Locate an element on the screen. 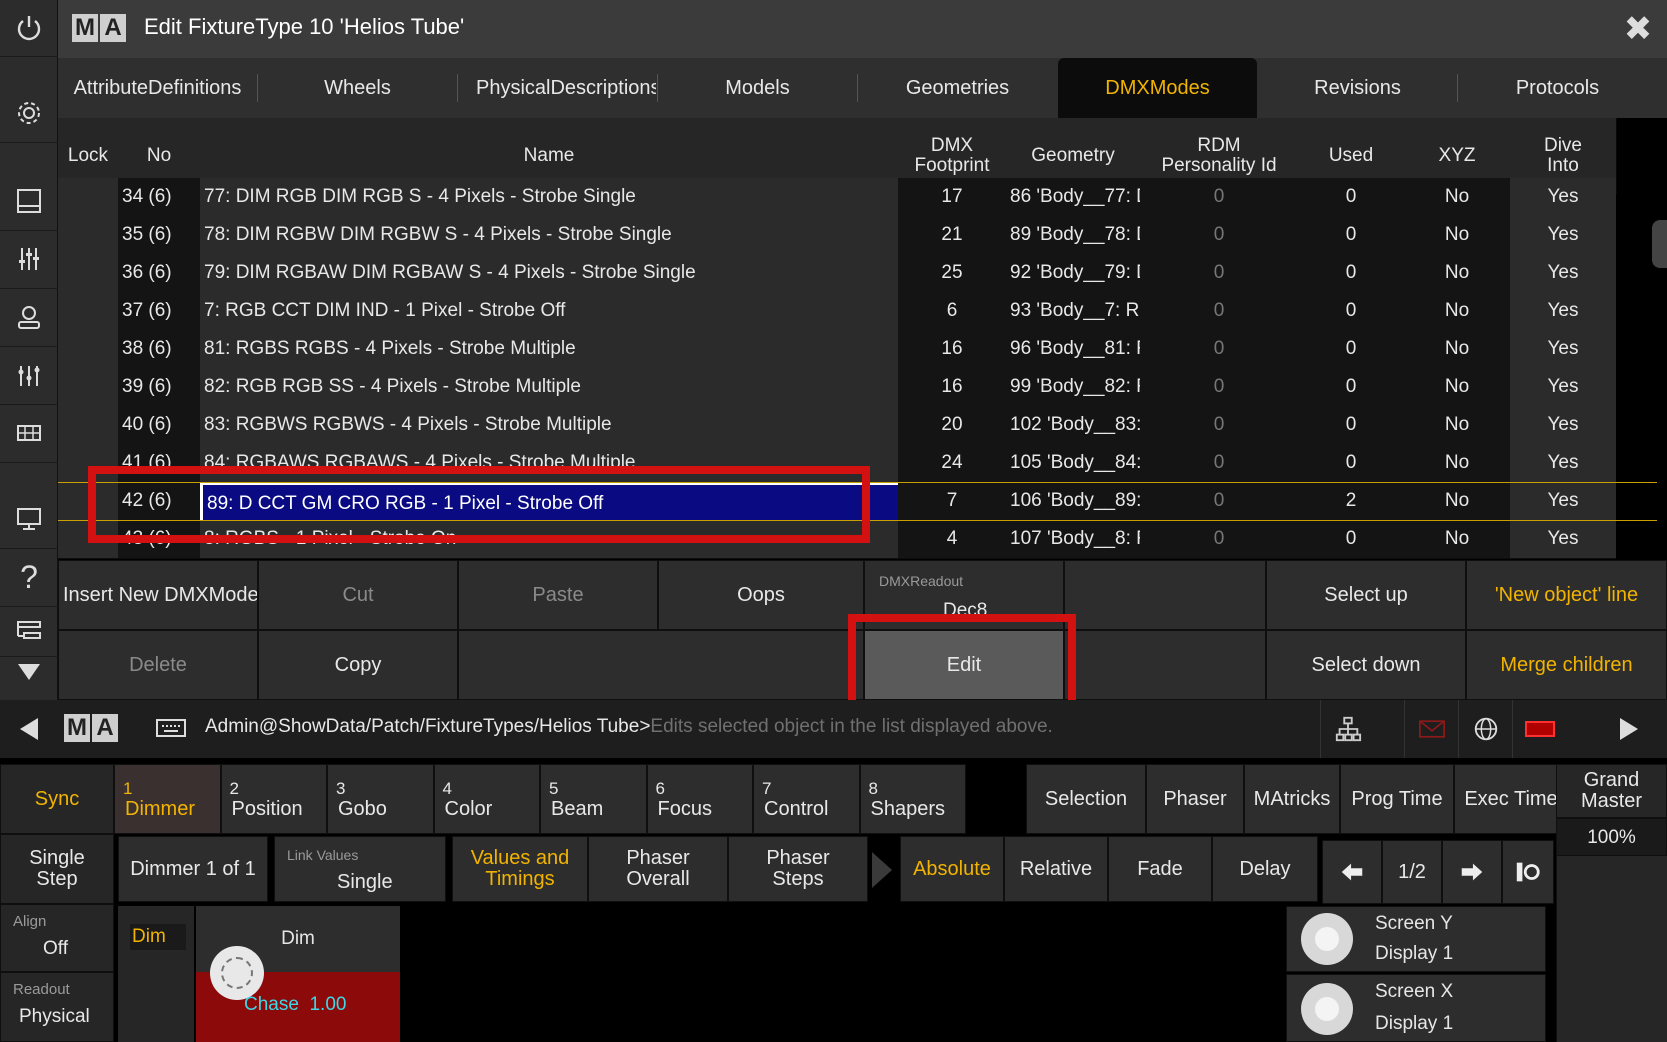 This screenshot has width=1667, height=1042. preset-control-button: 7 Control is located at coordinates (806, 799).